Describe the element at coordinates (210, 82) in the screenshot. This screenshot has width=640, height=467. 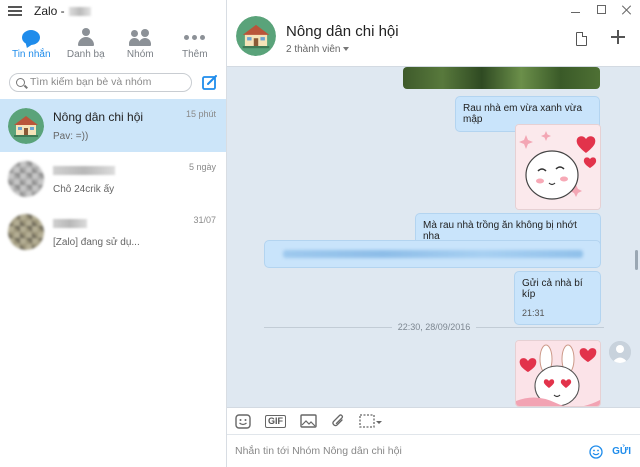
I see `compose-icon` at that location.